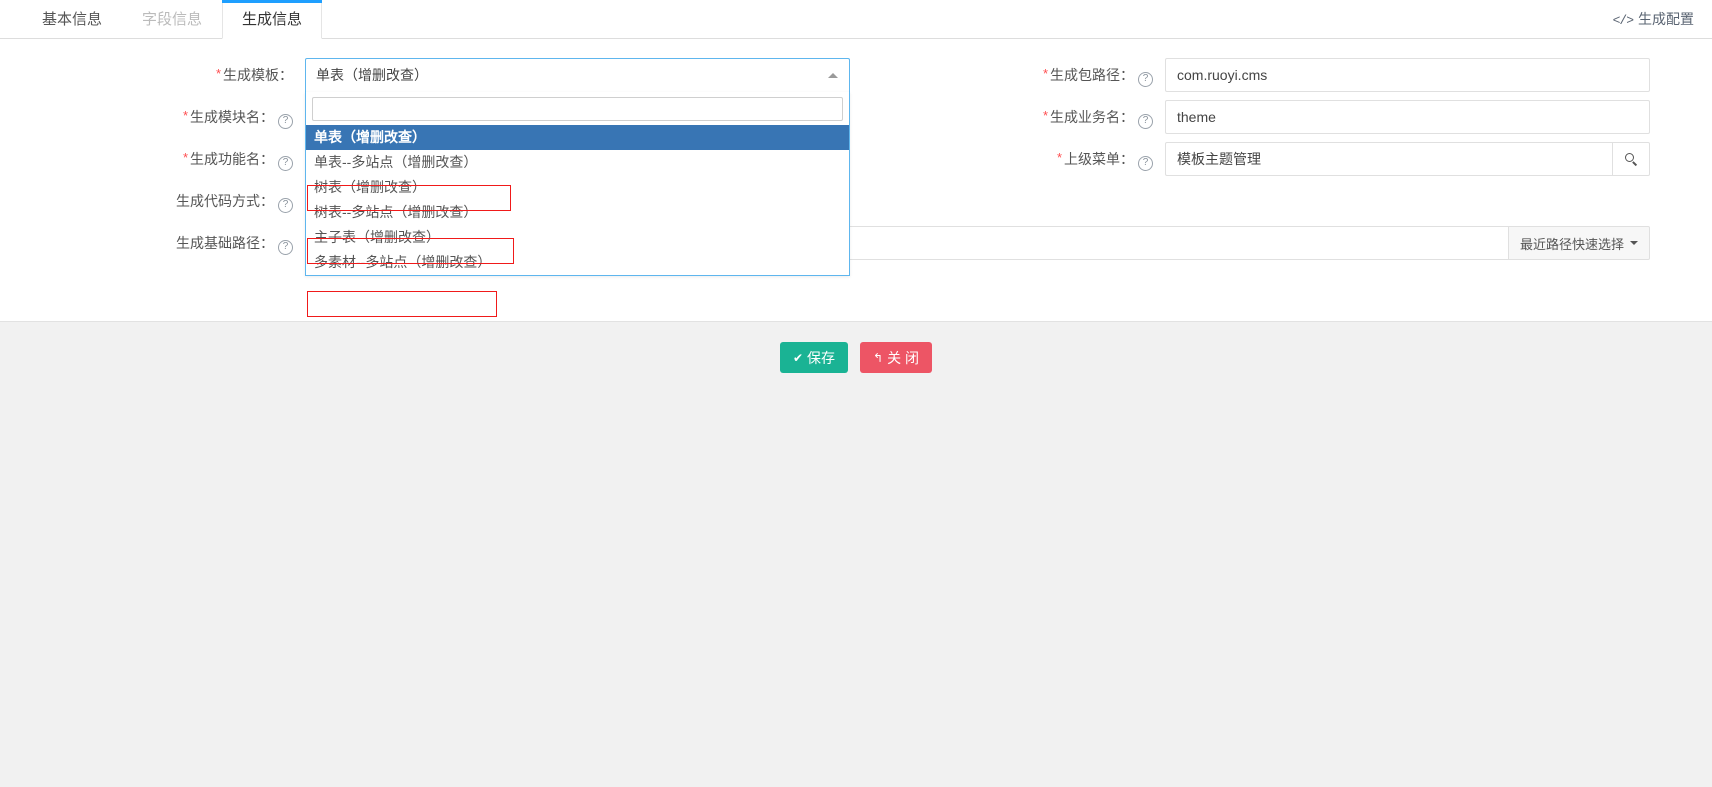 The image size is (1712, 787). I want to click on tab-field-info-label: 字段信息, so click(171, 19).